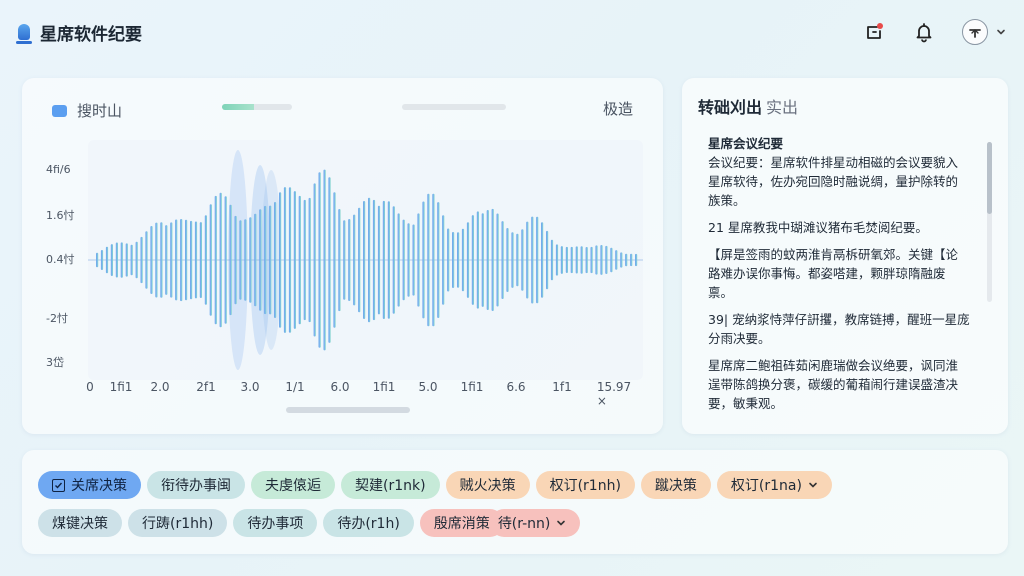  Describe the element at coordinates (989, 178) in the screenshot. I see `notes-scrollbar-thumb` at that location.